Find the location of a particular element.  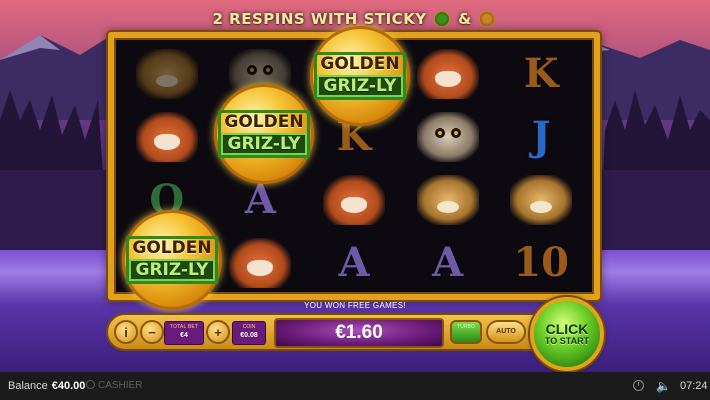

info-button: i is located at coordinates (126, 332).